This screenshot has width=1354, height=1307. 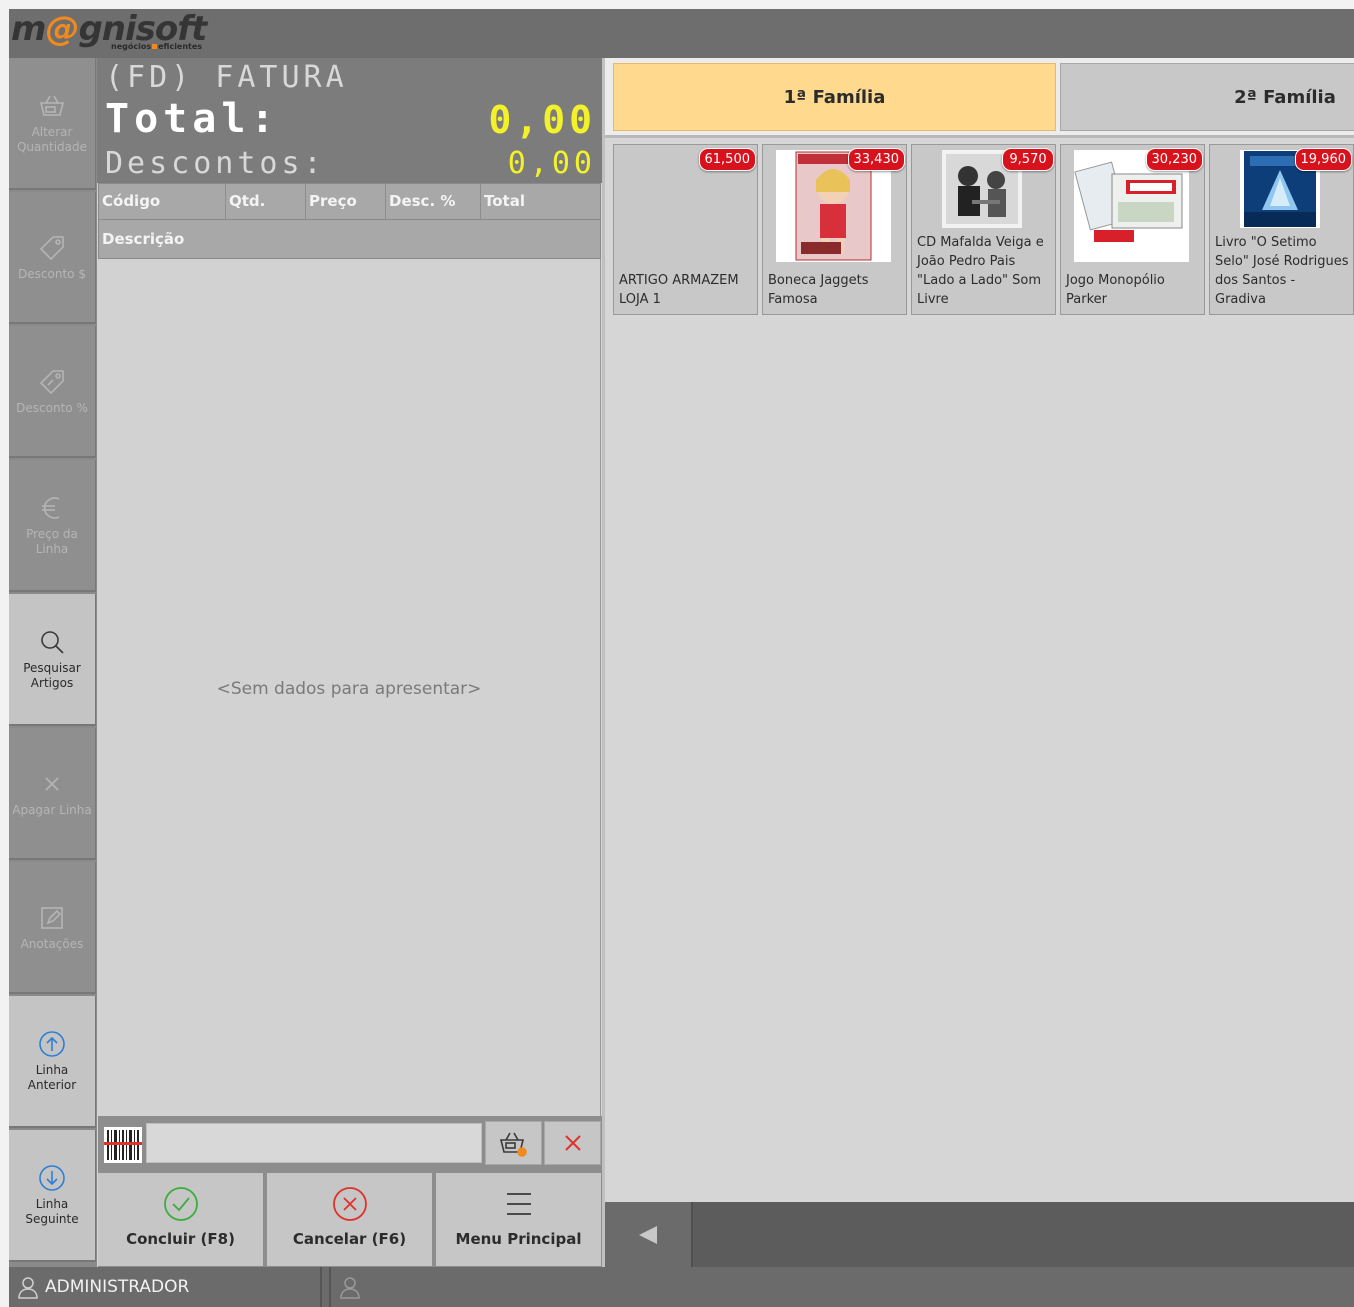 I want to click on sidebar-item-preco-linha: Preço da Linha, so click(x=52, y=526).